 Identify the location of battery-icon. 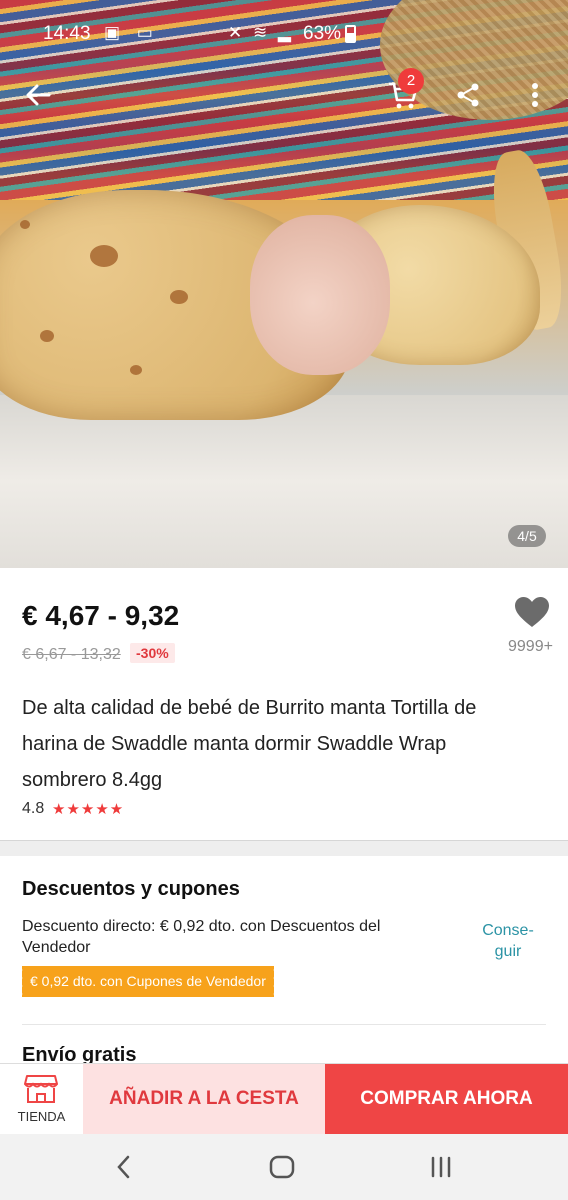
(350, 34).